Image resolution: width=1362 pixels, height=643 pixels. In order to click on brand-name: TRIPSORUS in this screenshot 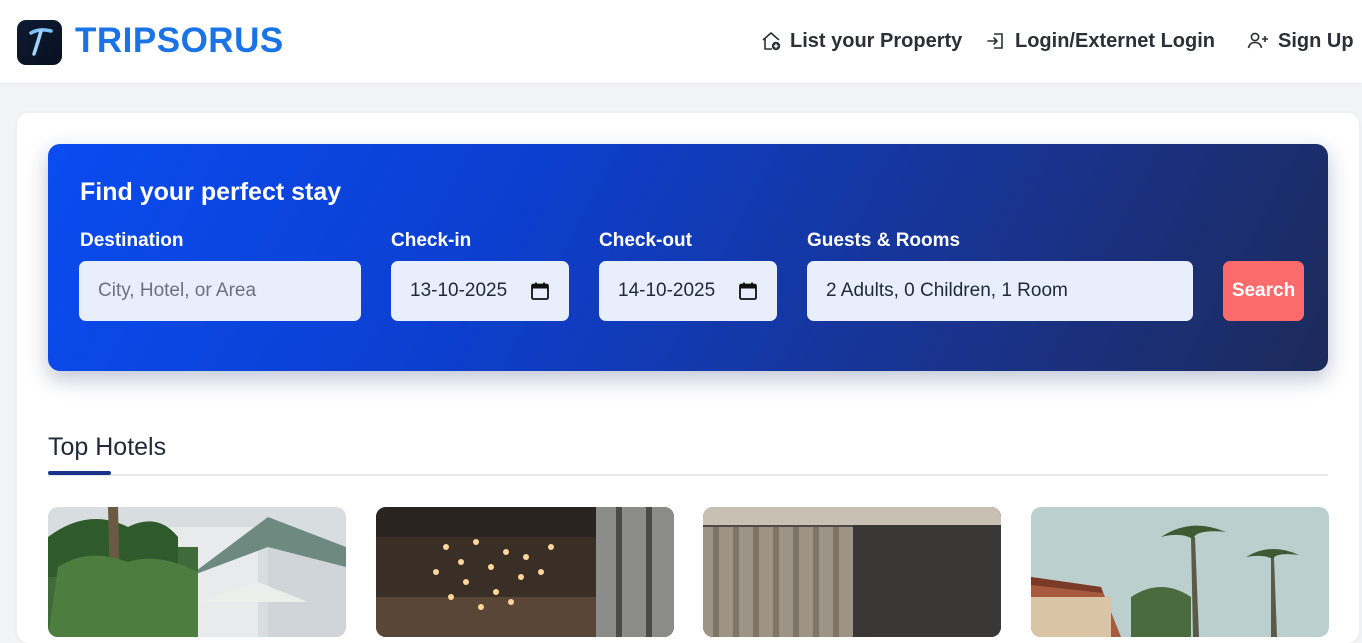, I will do `click(179, 41)`.